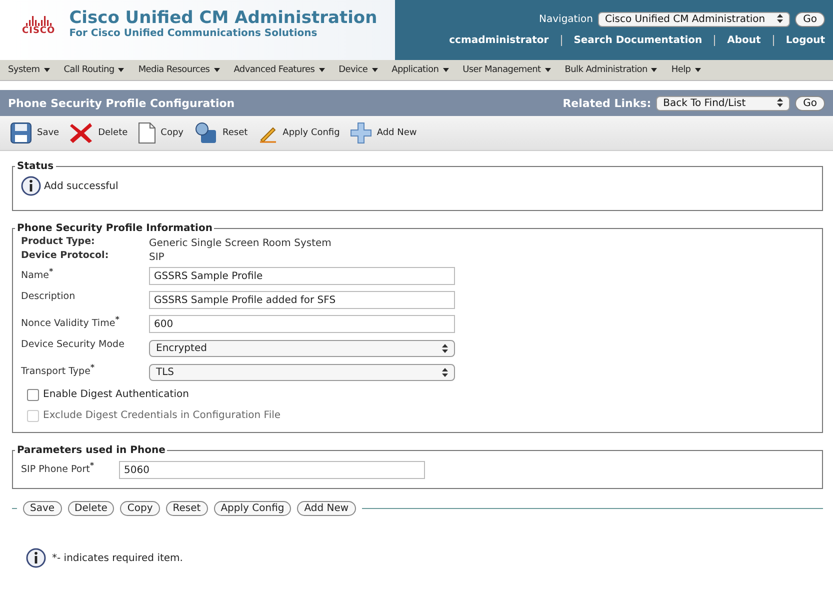 This screenshot has width=833, height=599. Describe the element at coordinates (33, 394) in the screenshot. I see `checkbox` at that location.